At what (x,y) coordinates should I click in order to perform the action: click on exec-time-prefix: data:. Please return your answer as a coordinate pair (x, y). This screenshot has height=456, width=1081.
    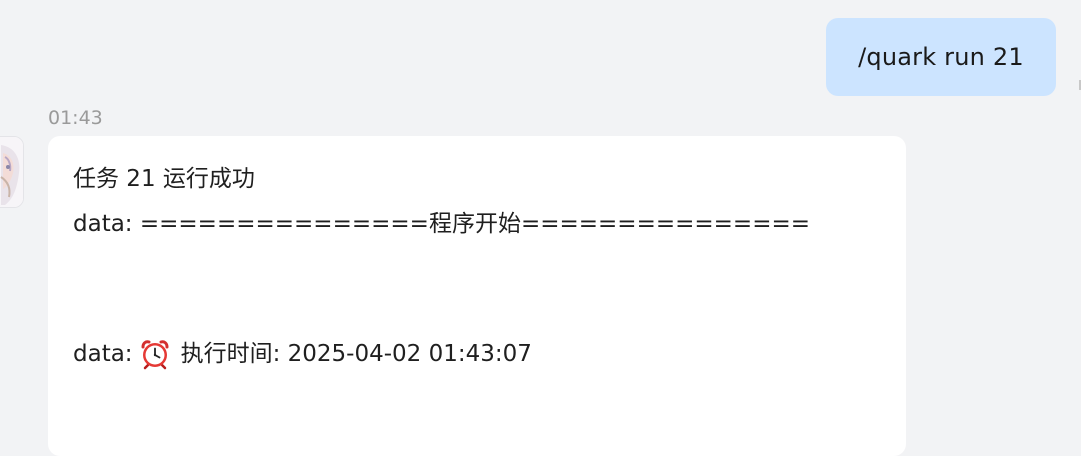
    Looking at the image, I should click on (103, 354).